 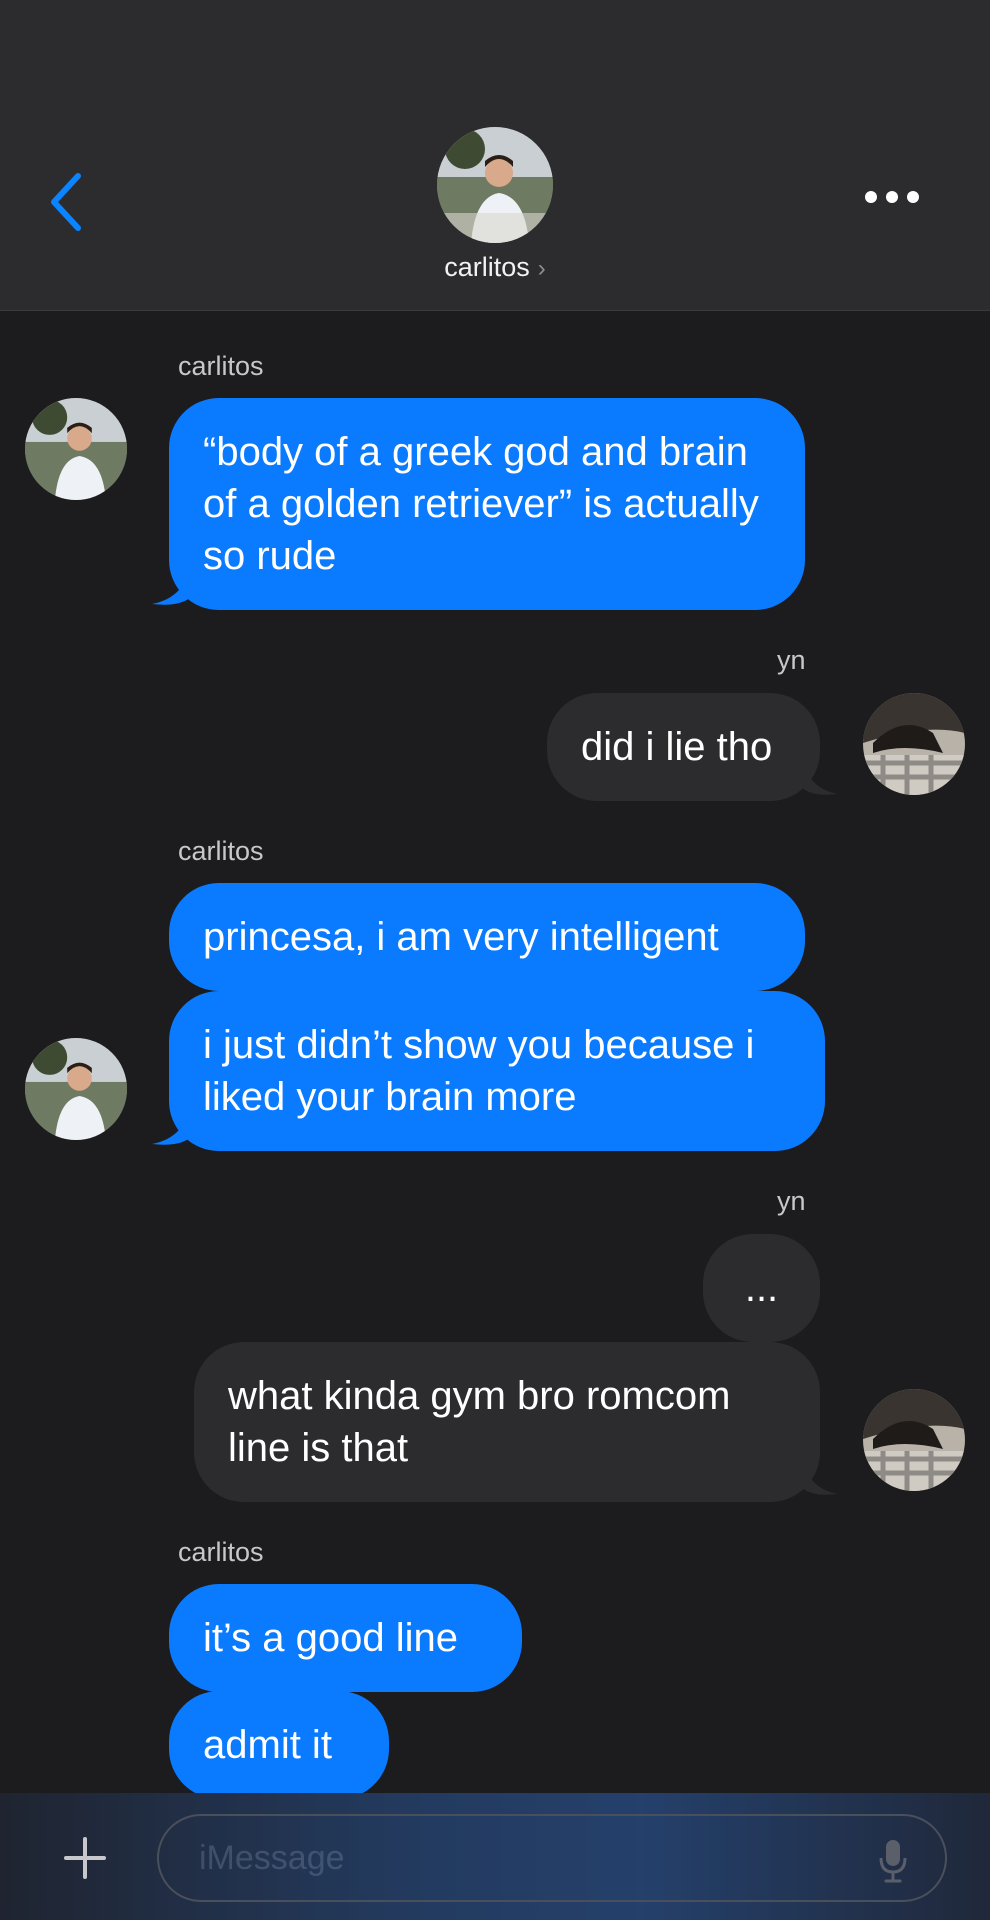 I want to click on microphone-icon, so click(x=893, y=1861).